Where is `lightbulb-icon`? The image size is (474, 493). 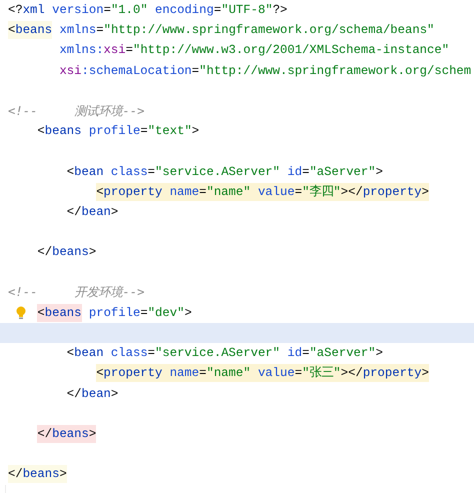
lightbulb-icon is located at coordinates (21, 313).